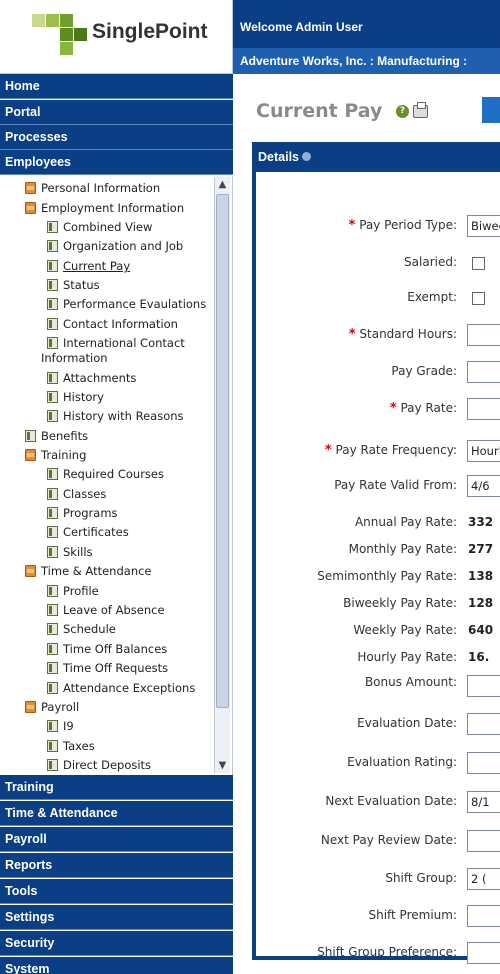 This screenshot has height=974, width=500. Describe the element at coordinates (491, 110) in the screenshot. I see `action-button` at that location.